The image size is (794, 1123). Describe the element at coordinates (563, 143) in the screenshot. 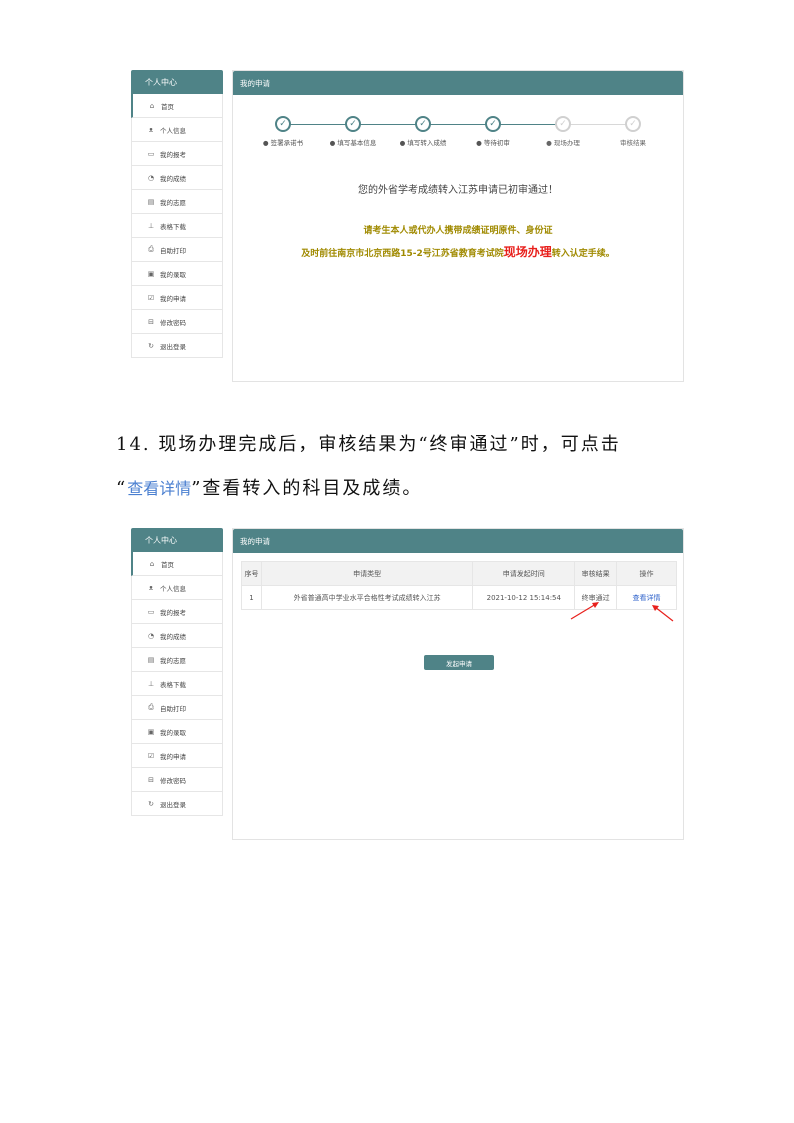

I see `step-label: ● 现场办理` at that location.